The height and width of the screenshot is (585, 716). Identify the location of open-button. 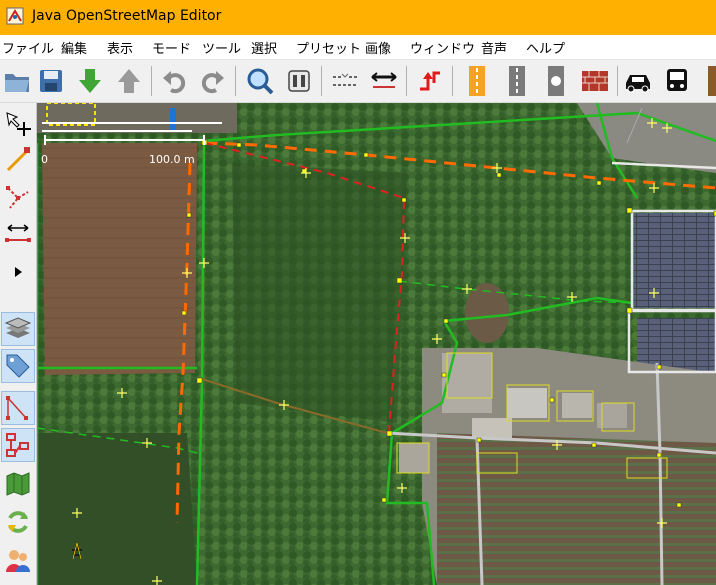
(17, 81).